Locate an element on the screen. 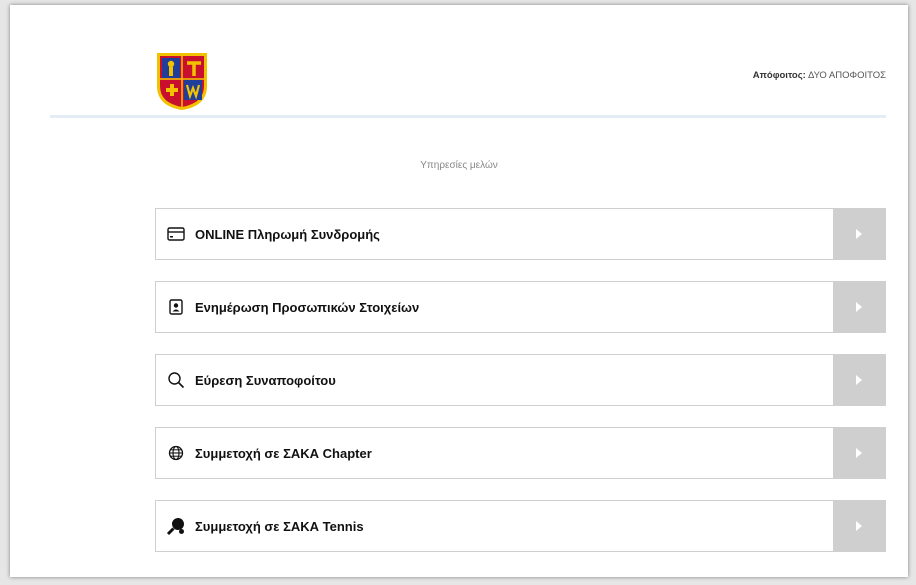  menu-item-label: Συμμετοχή σε ΣΑΚΑ Chapter is located at coordinates (283, 453).